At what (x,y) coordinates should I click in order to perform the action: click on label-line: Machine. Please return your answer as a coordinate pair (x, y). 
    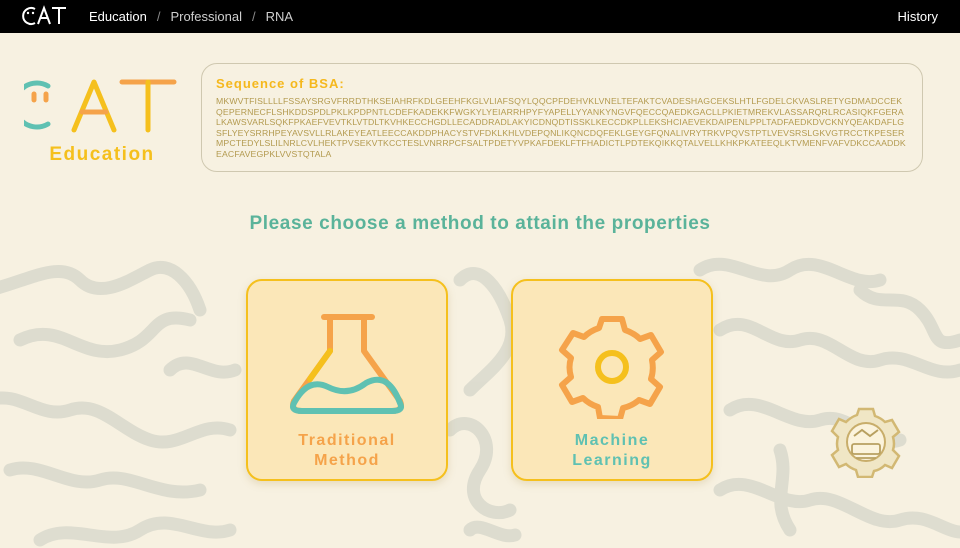
    Looking at the image, I should click on (612, 440).